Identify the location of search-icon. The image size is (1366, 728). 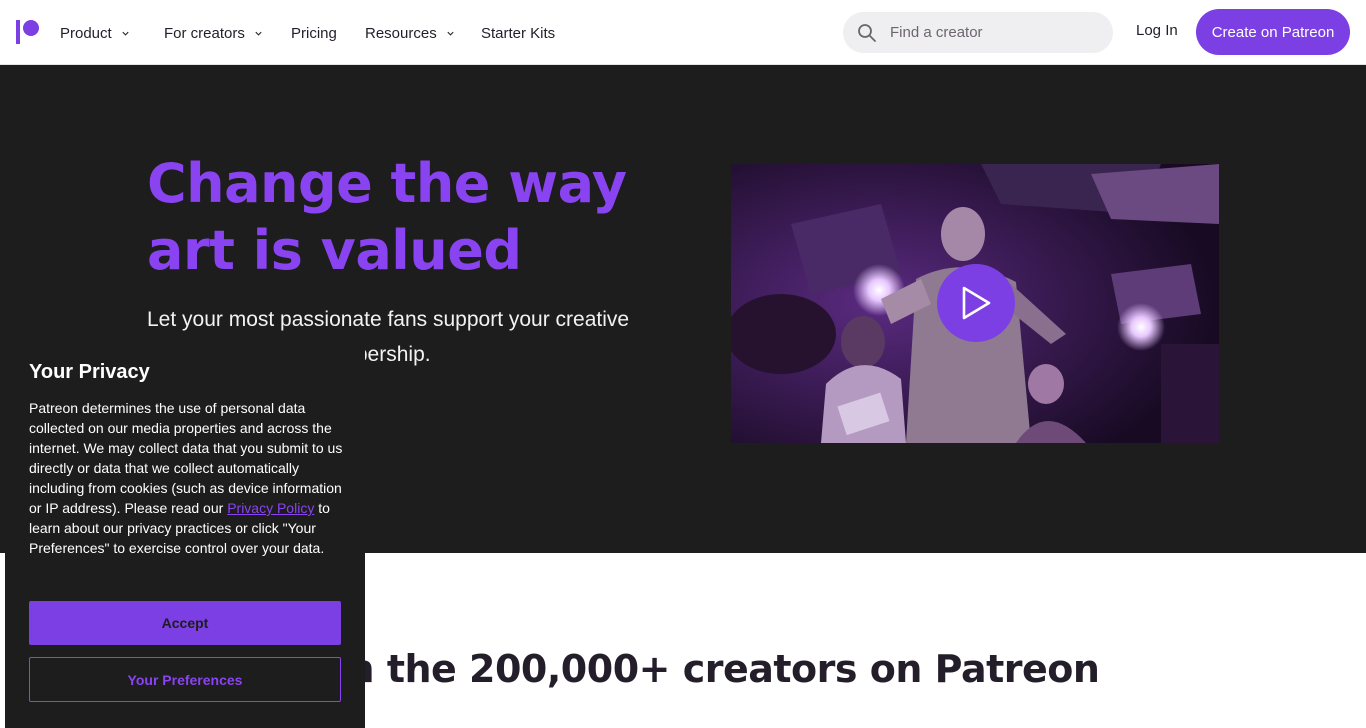
(867, 33).